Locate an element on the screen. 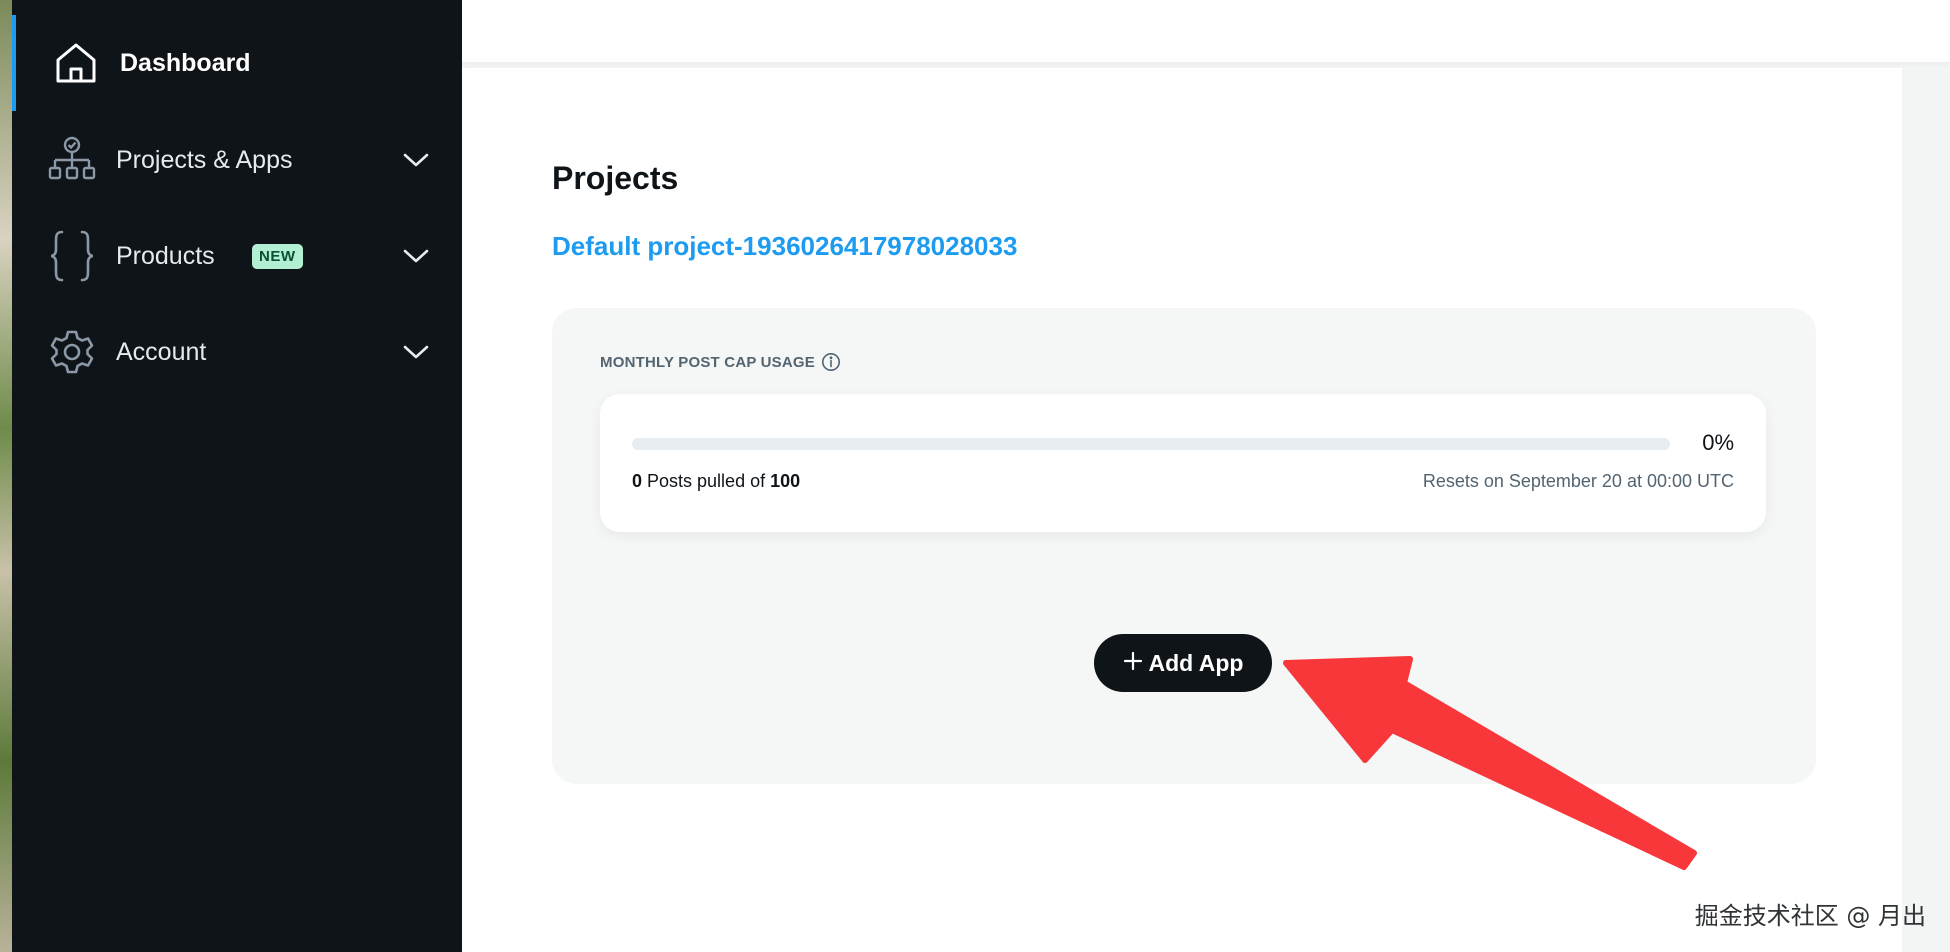 The width and height of the screenshot is (1950, 952). add-app-button: Add App is located at coordinates (1183, 663).